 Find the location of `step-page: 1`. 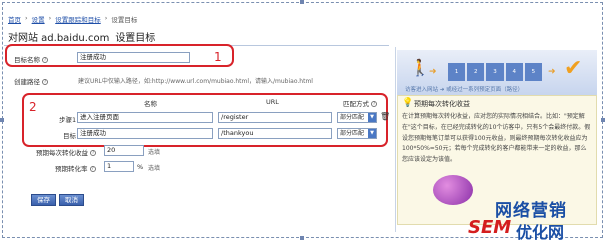

step-page: 1 is located at coordinates (457, 72).